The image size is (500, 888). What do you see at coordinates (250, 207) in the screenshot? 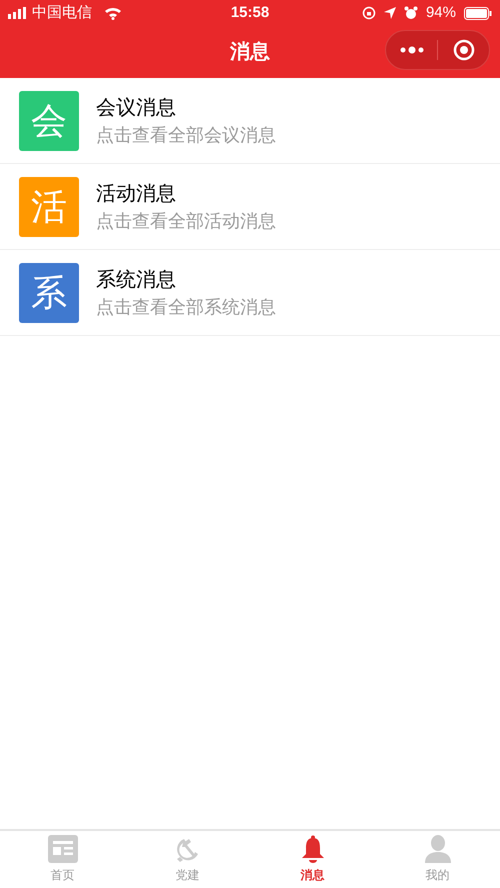
I see `message-category-item: 活 活动消息 点击查看全部活动消息` at bounding box center [250, 207].